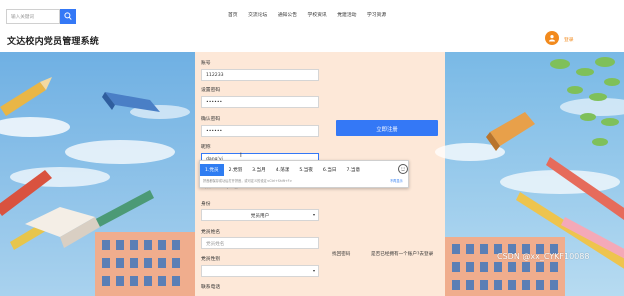 The height and width of the screenshot is (296, 624). Describe the element at coordinates (233, 14) in the screenshot. I see `nav-home: 首页` at that location.